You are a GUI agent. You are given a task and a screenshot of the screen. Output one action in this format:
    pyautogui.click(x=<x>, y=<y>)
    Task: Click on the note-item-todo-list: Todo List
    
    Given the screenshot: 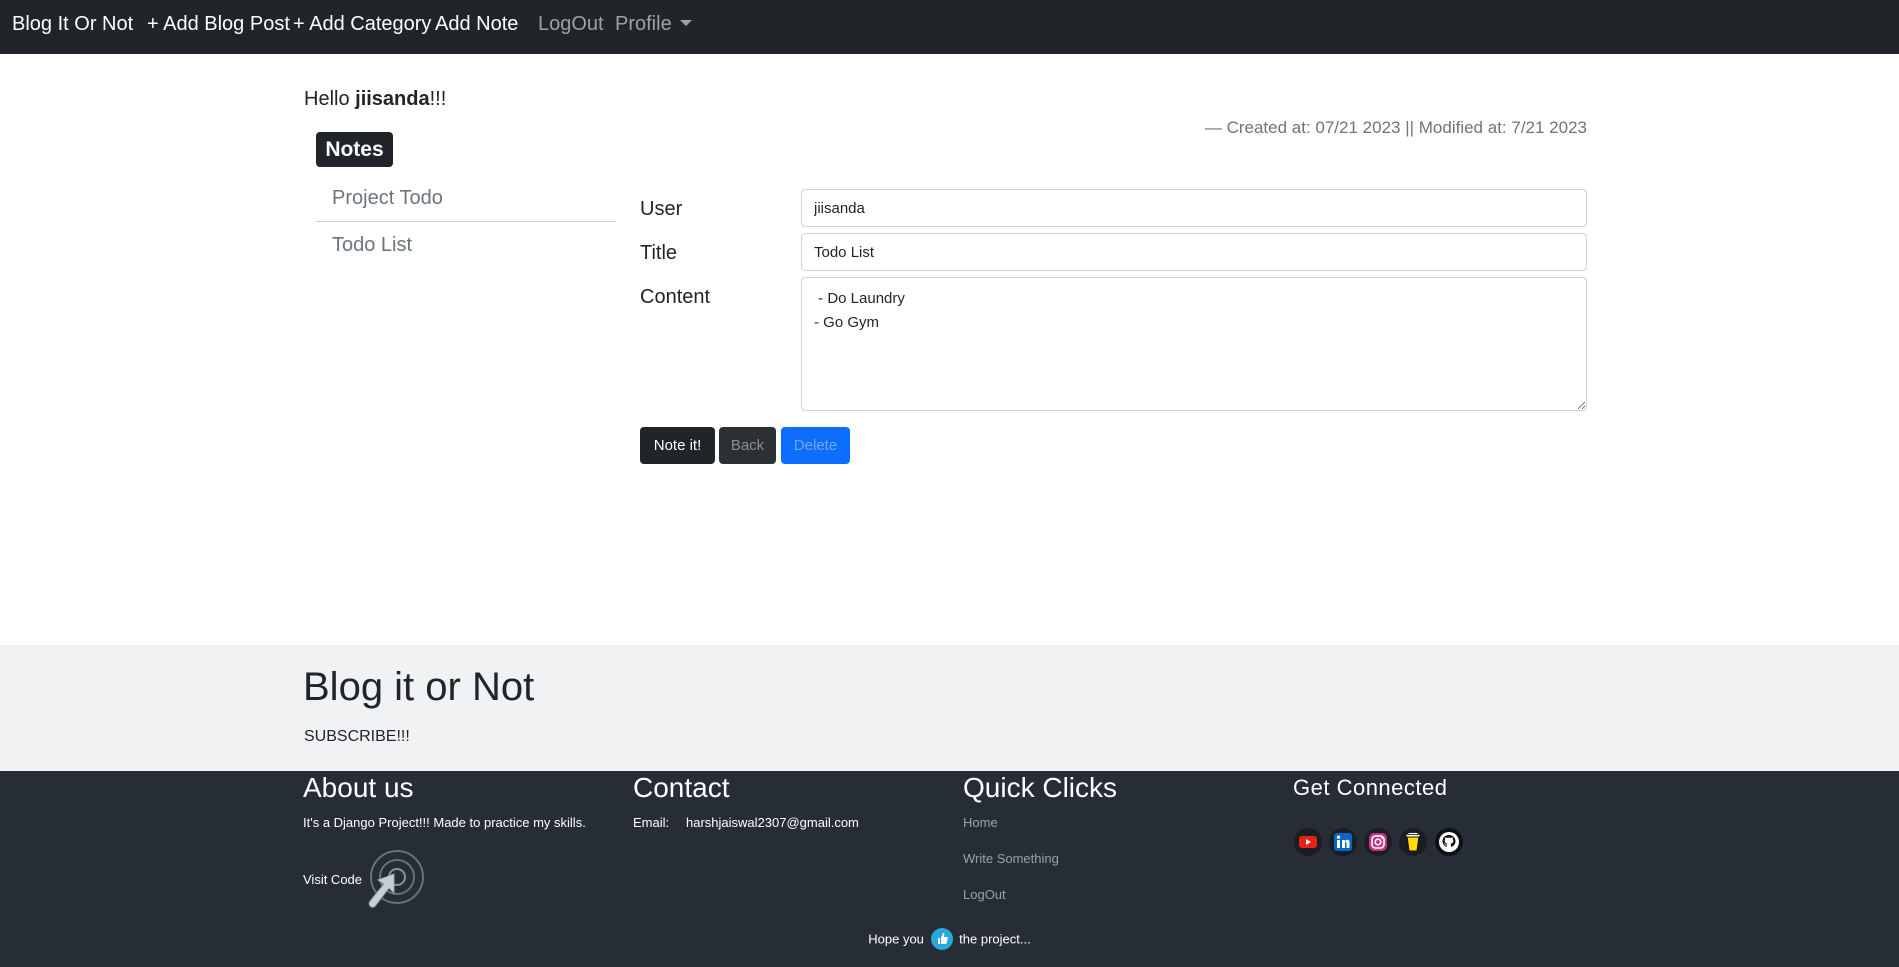 What is the action you would take?
    pyautogui.click(x=466, y=245)
    